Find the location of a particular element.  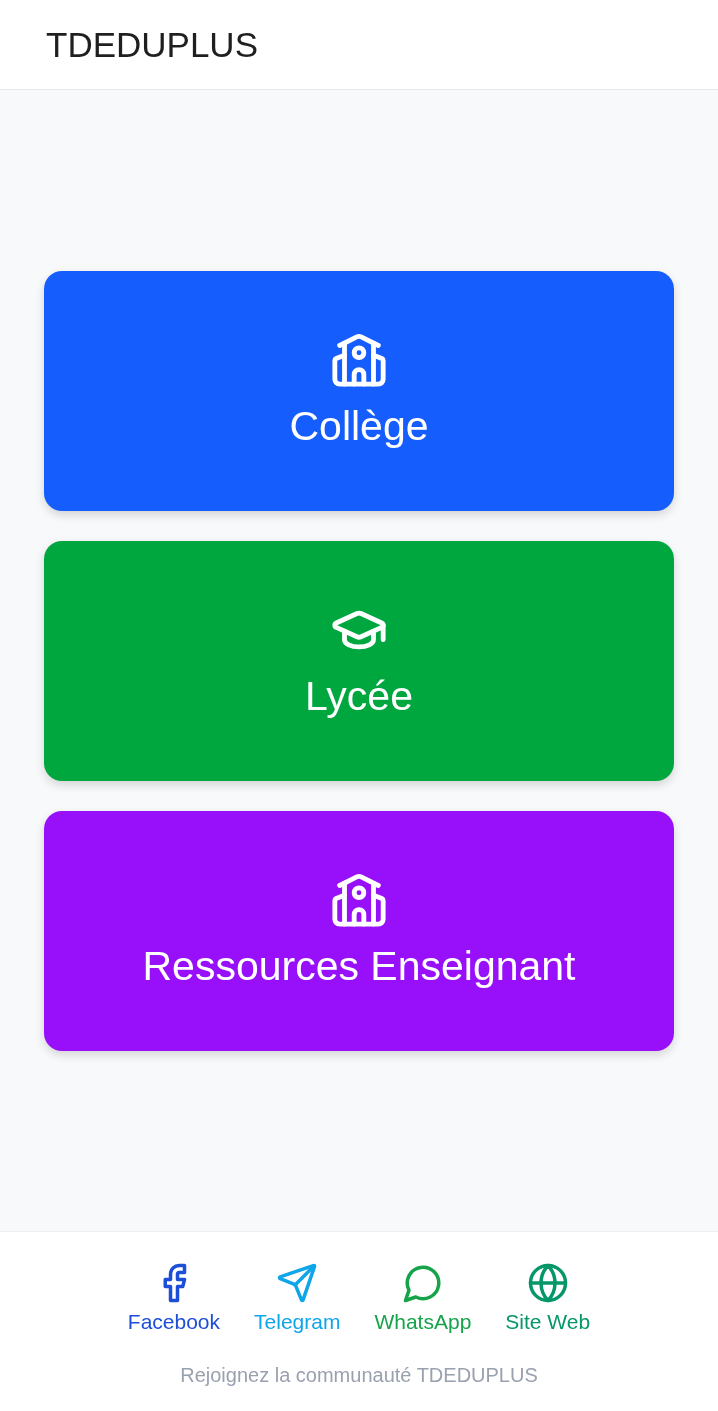

chat-bubble-icon is located at coordinates (422, 1283).